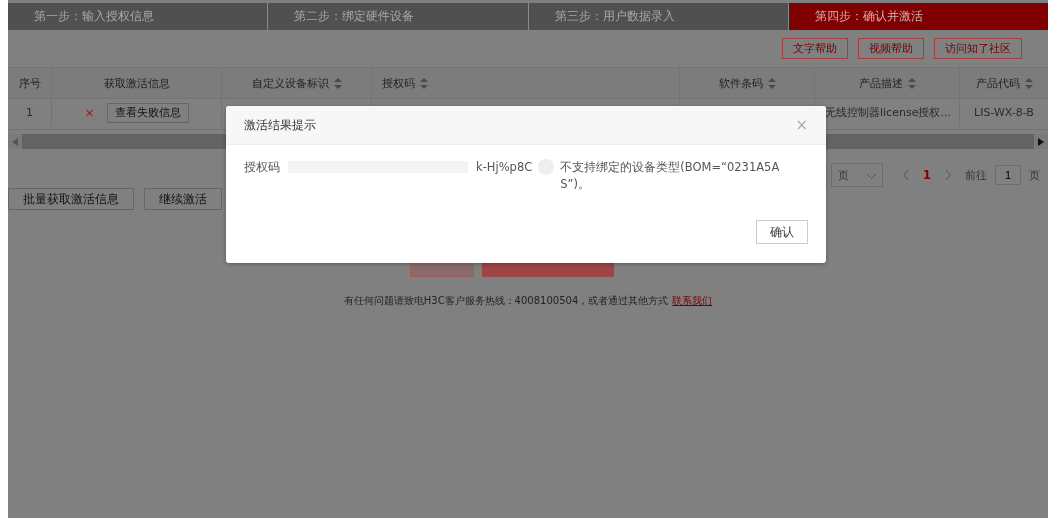 The image size is (1056, 531). I want to click on contact-link: 联系我们, so click(692, 300).